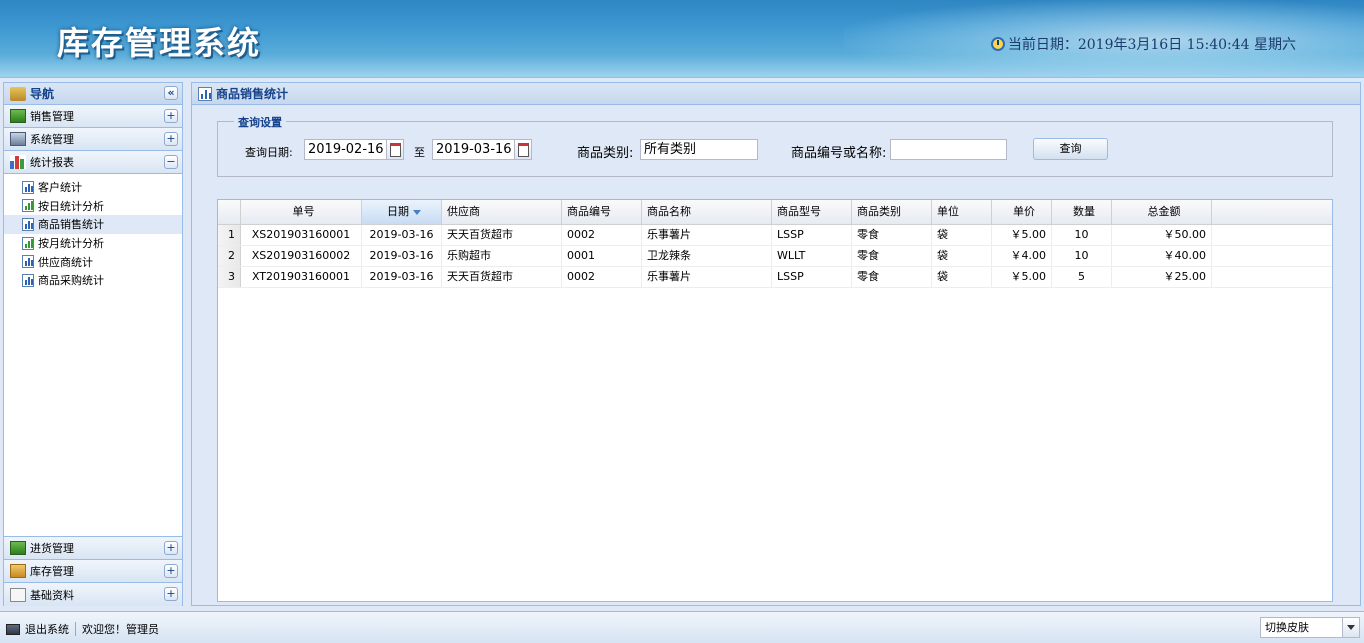 The image size is (1364, 643). What do you see at coordinates (1310, 627) in the screenshot?
I see `skin-select: 切换皮肤` at bounding box center [1310, 627].